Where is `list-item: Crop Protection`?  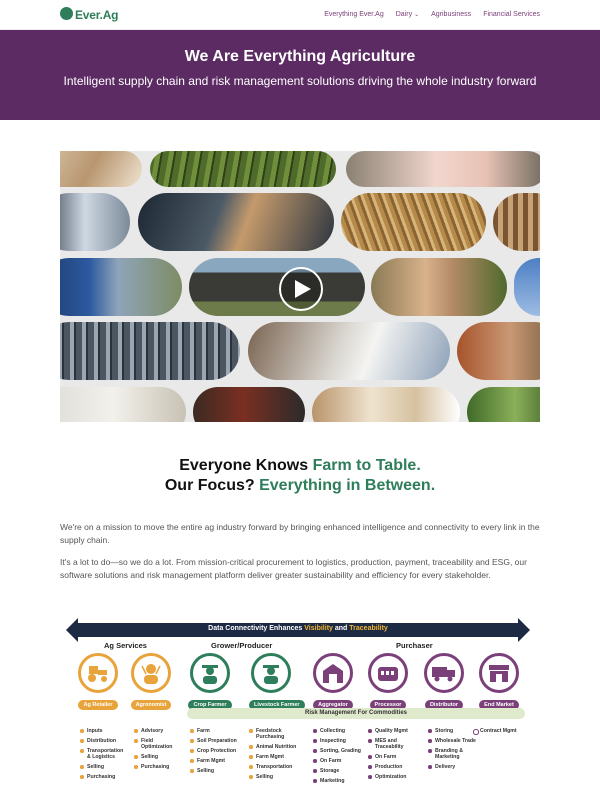
list-item: Crop Protection is located at coordinates (219, 751).